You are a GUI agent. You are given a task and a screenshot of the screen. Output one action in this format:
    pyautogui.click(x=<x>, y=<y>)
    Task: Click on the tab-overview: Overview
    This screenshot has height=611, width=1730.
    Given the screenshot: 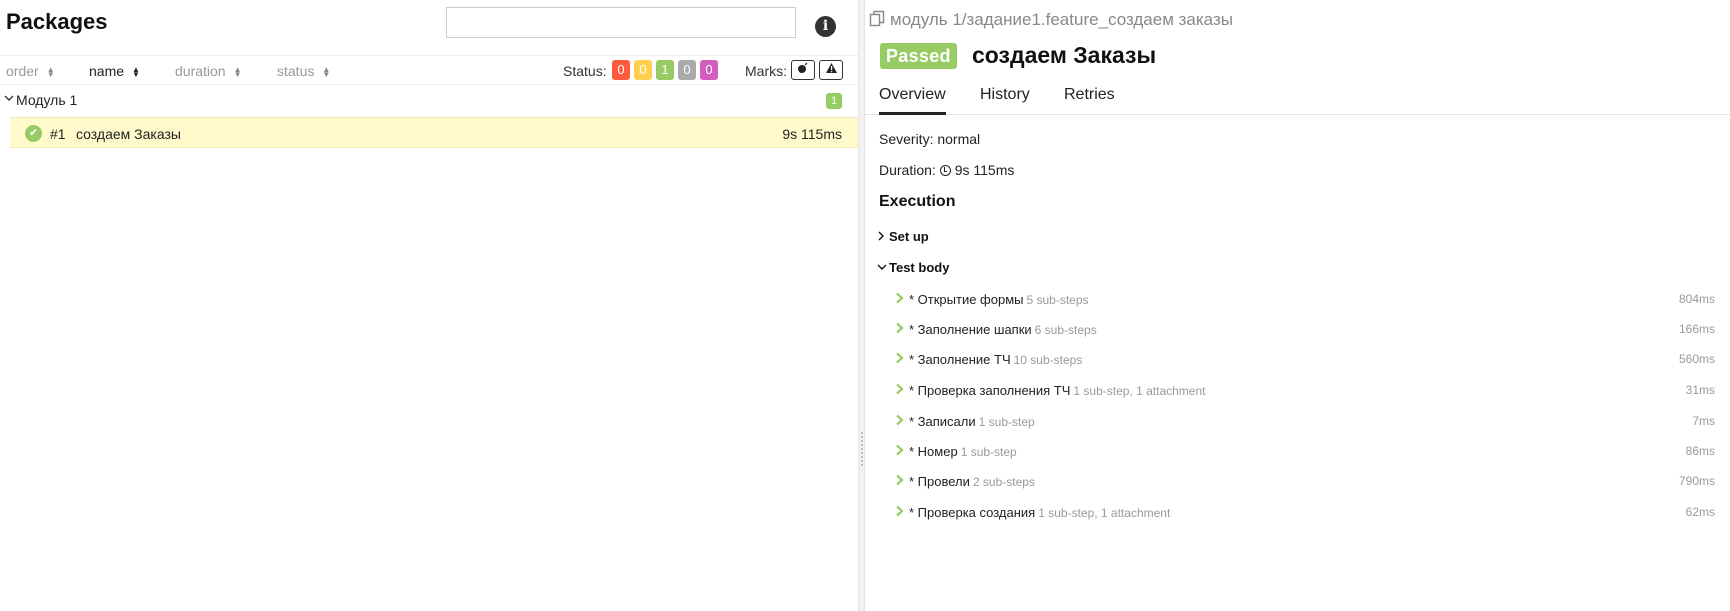 What is the action you would take?
    pyautogui.click(x=912, y=100)
    